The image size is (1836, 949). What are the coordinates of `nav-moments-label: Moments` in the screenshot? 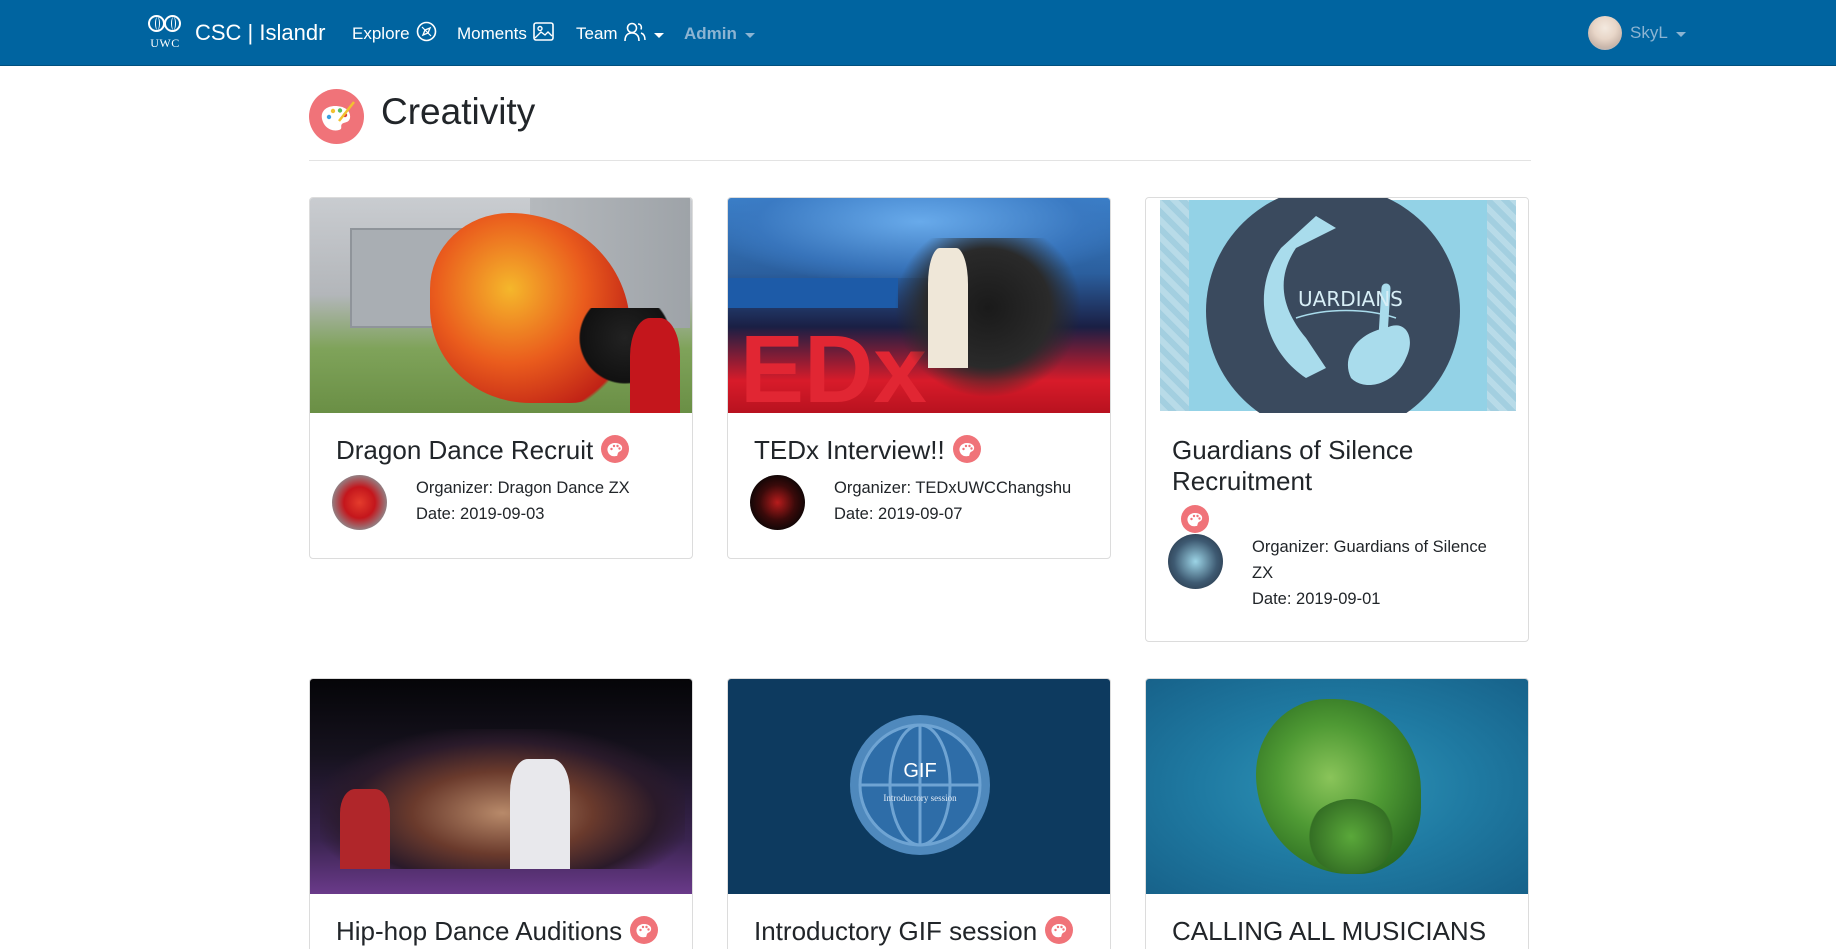 It's located at (492, 33).